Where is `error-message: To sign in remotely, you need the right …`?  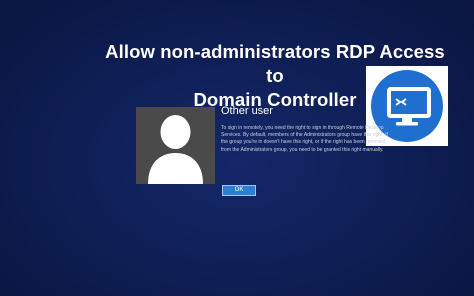
error-message: To sign in remotely, you need the right … is located at coordinates (305, 139).